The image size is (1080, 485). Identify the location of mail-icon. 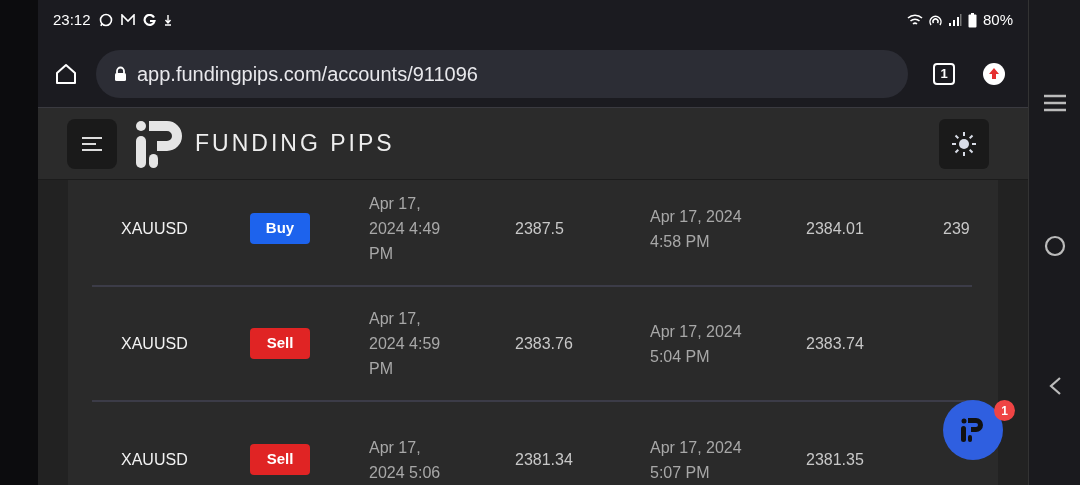
(127, 20).